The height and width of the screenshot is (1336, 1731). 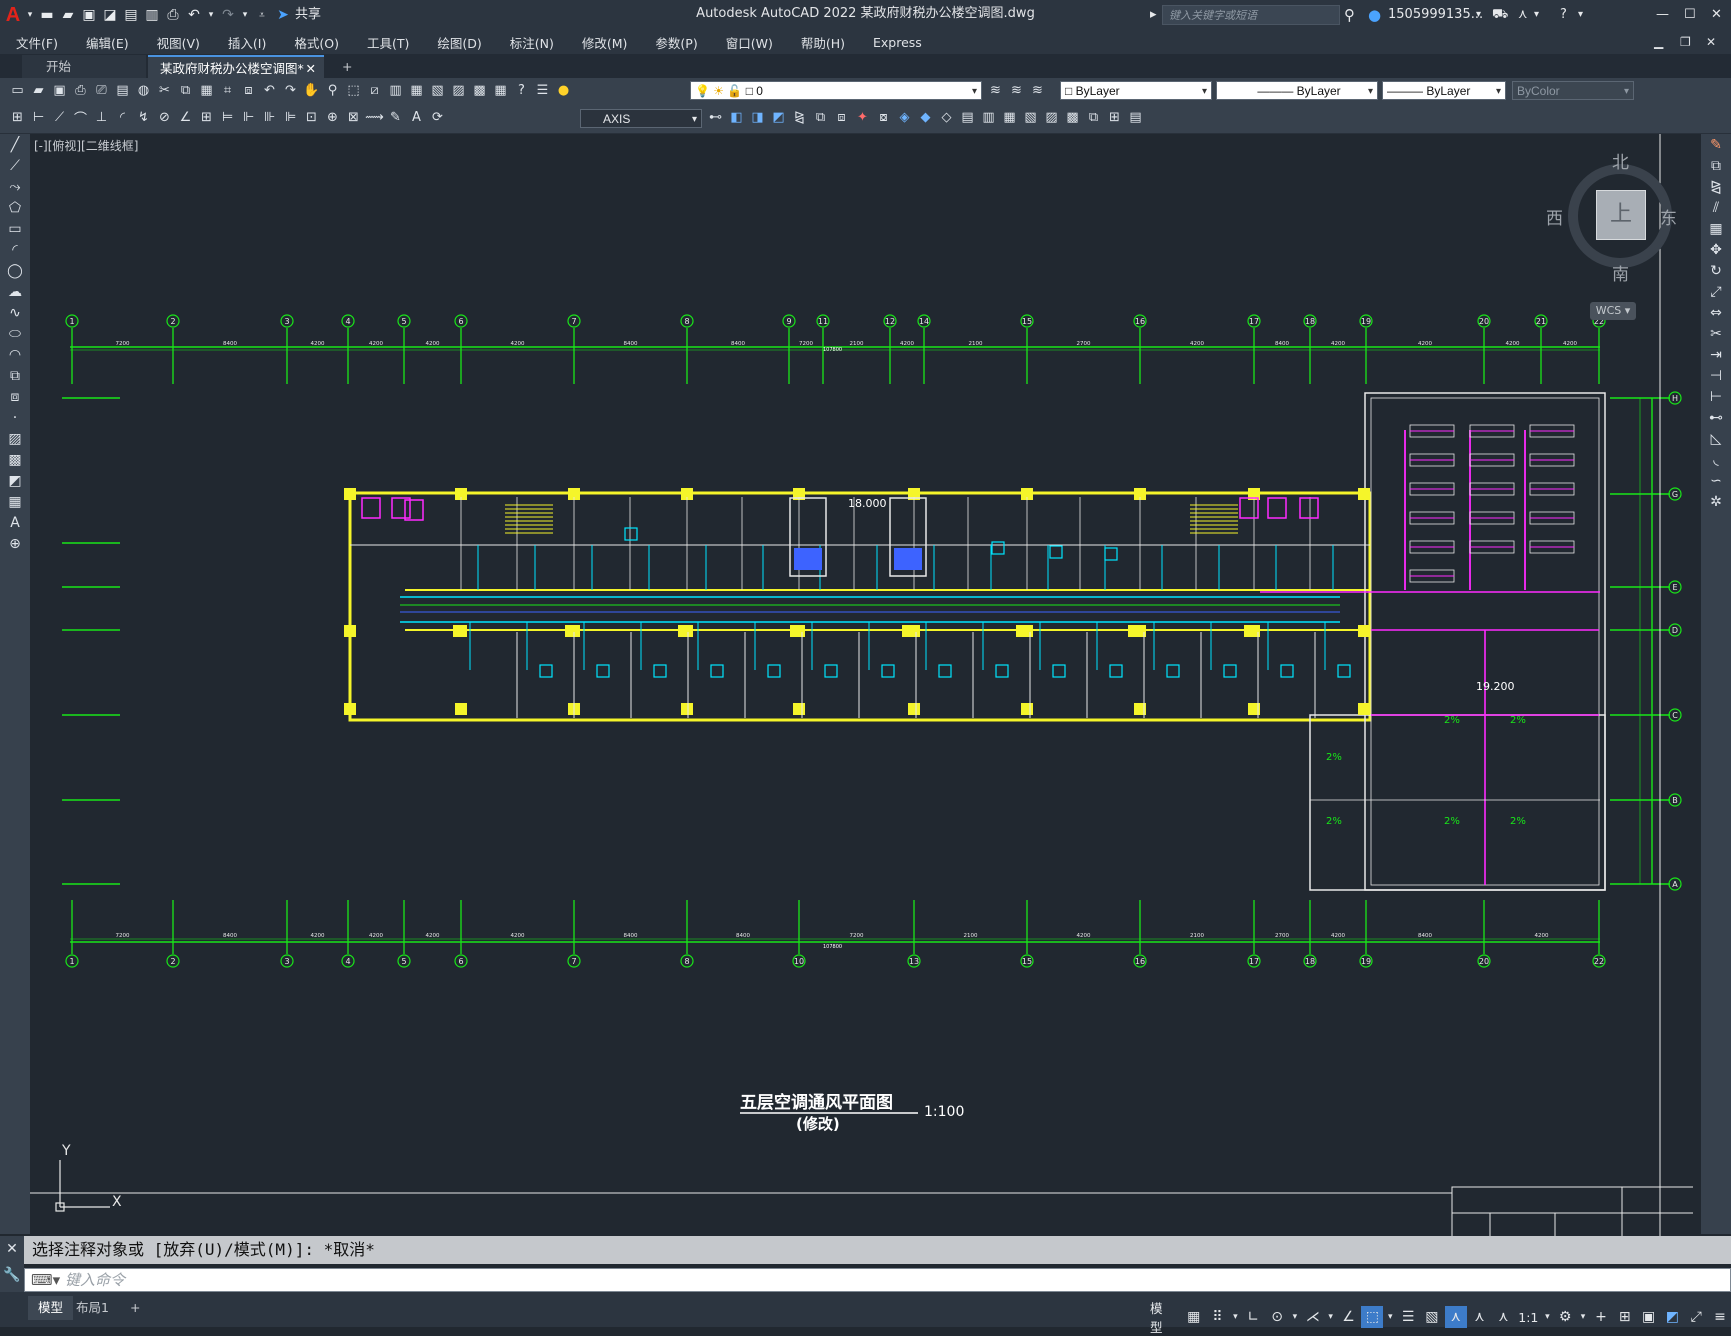 I want to click on circle-icon: ◯, so click(x=15, y=270).